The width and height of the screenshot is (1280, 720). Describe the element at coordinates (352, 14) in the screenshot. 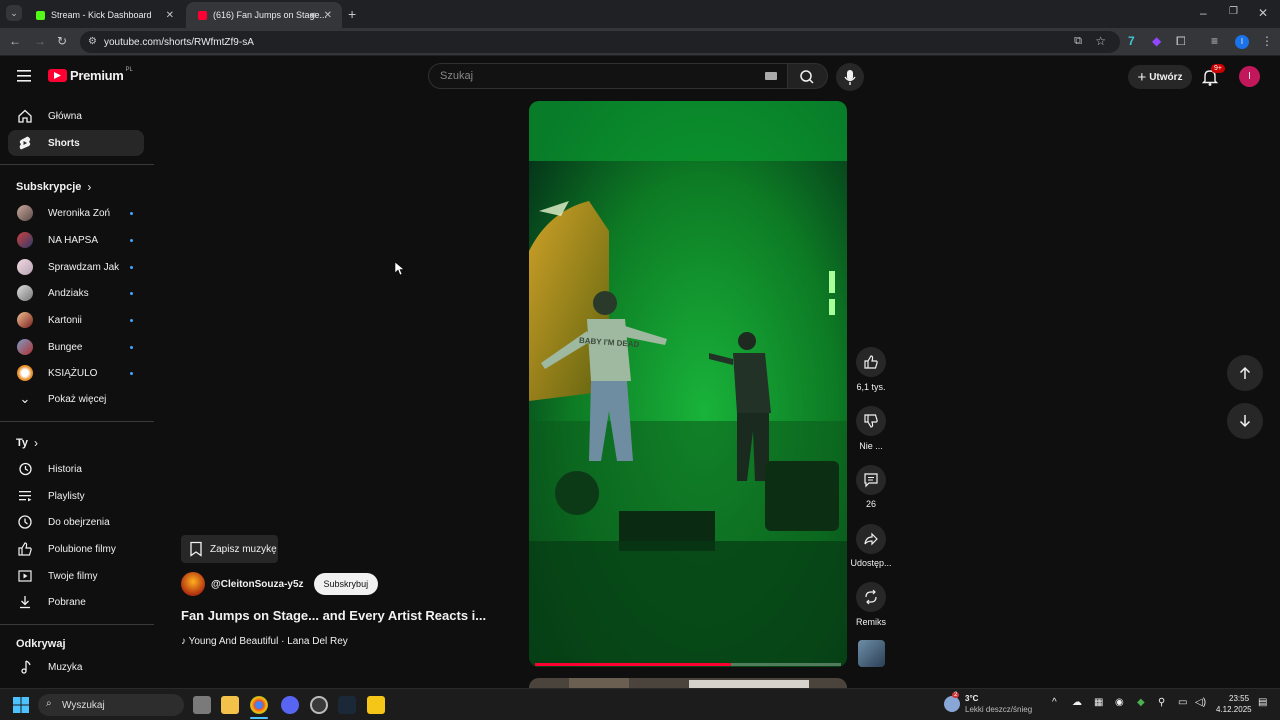

I see `new-tab-icon: +` at that location.